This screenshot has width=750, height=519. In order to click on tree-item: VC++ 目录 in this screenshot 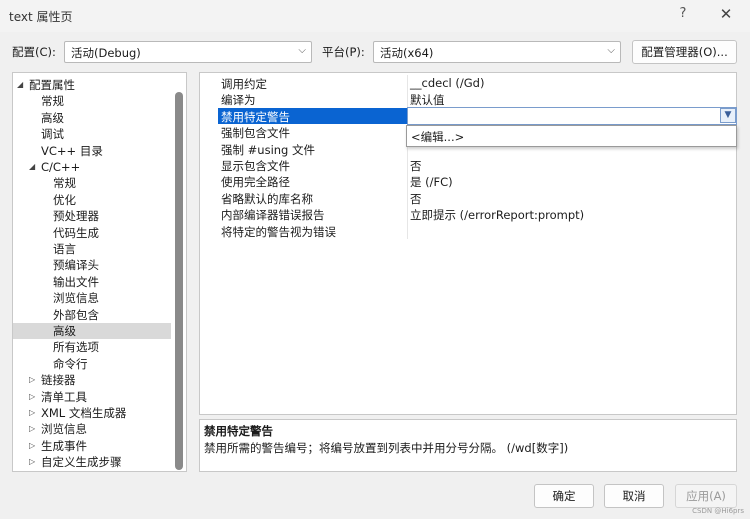, I will do `click(72, 151)`.